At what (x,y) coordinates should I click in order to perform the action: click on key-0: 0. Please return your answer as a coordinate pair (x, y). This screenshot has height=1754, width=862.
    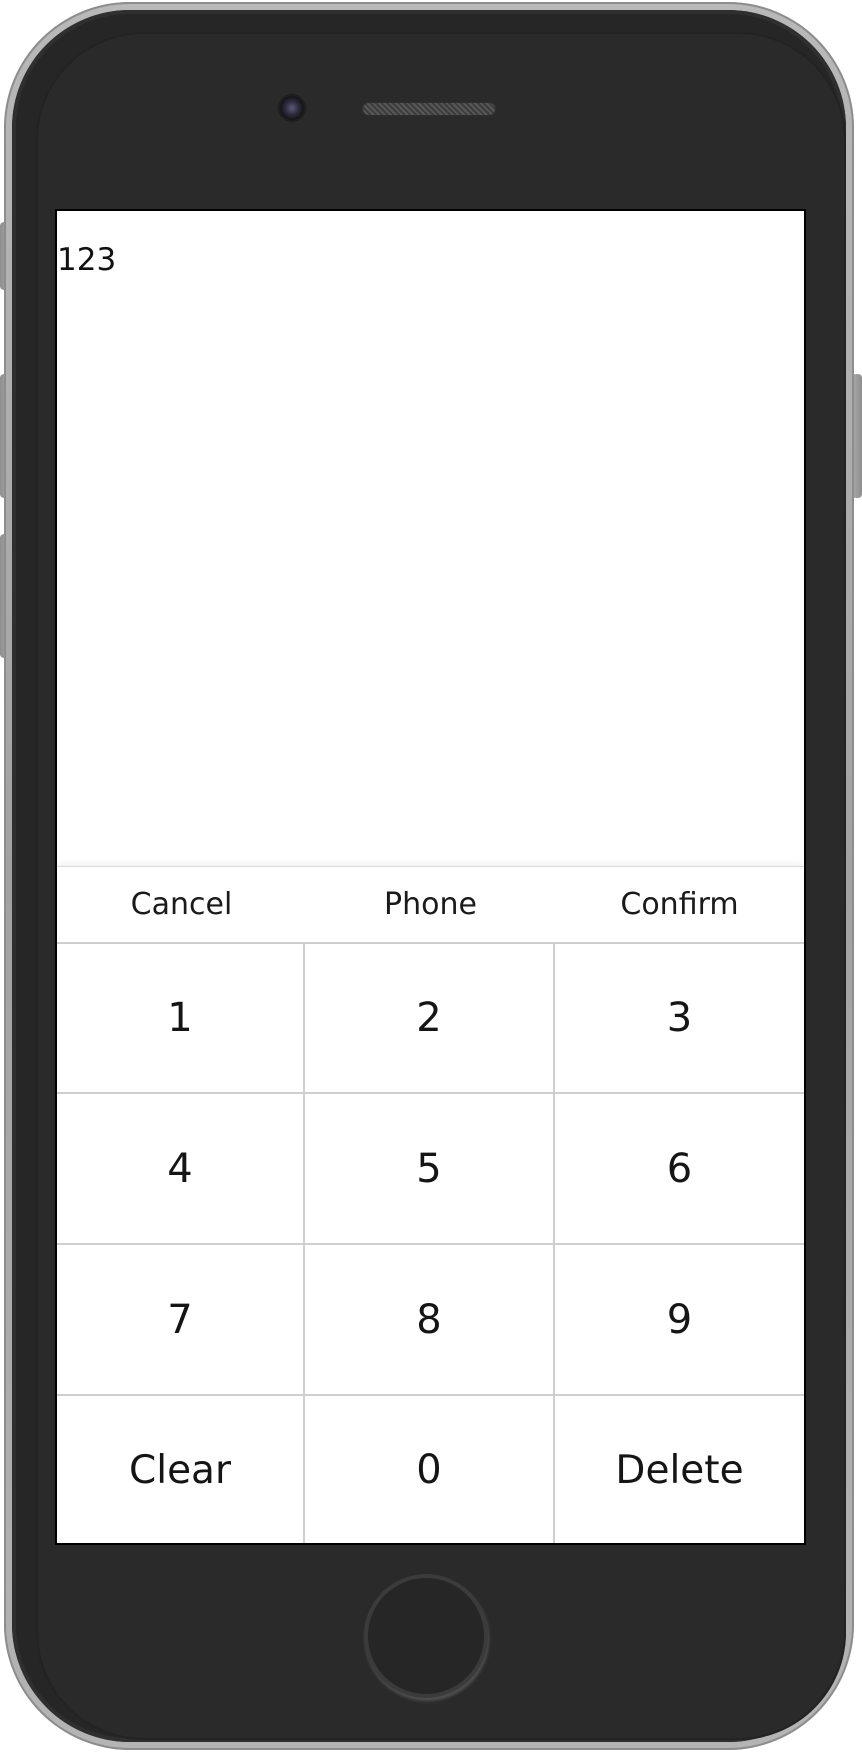
    Looking at the image, I should click on (430, 1469).